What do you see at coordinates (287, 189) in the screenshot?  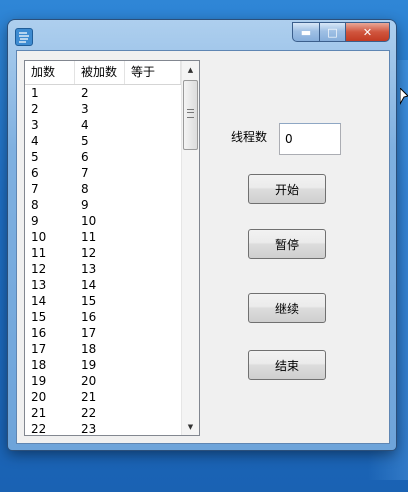 I see `start-button: 开始` at bounding box center [287, 189].